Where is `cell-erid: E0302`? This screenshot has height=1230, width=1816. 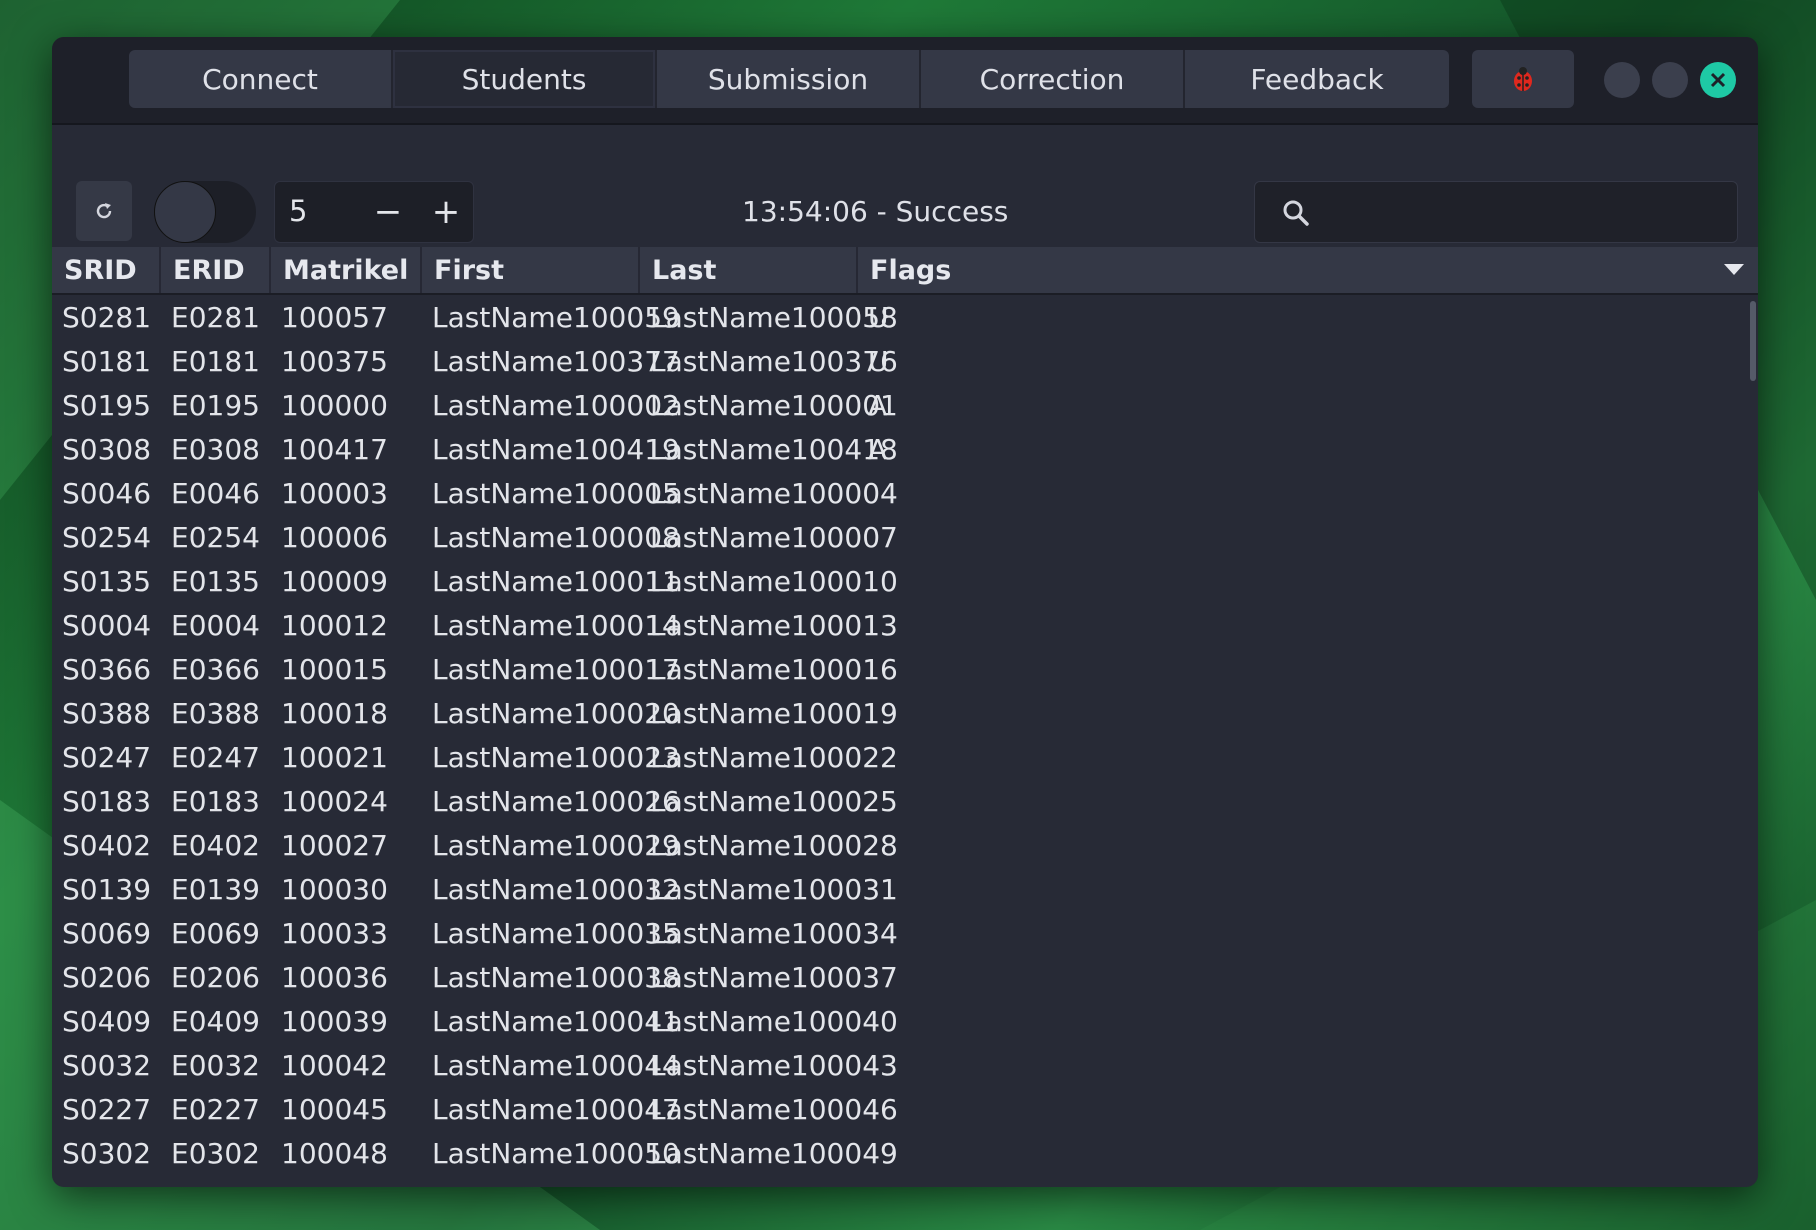 cell-erid: E0302 is located at coordinates (215, 1153).